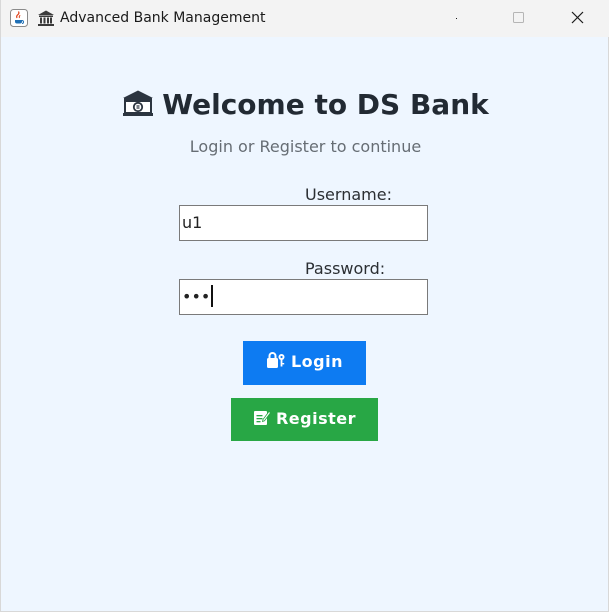 The width and height of the screenshot is (609, 612). Describe the element at coordinates (345, 268) in the screenshot. I see `password-label: Password:` at that location.